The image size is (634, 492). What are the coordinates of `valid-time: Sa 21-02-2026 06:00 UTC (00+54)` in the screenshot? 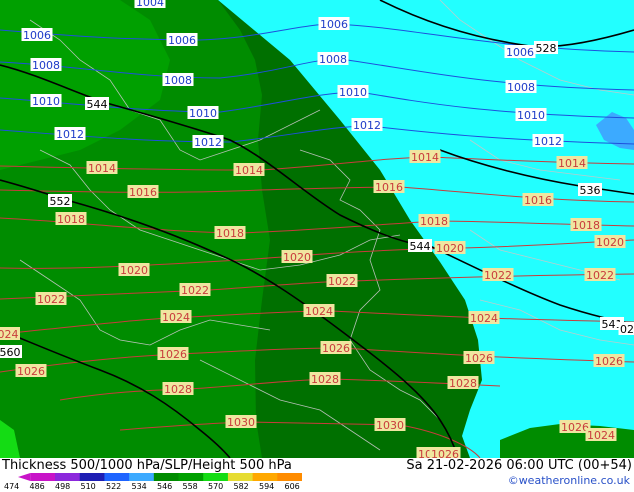 It's located at (519, 465).